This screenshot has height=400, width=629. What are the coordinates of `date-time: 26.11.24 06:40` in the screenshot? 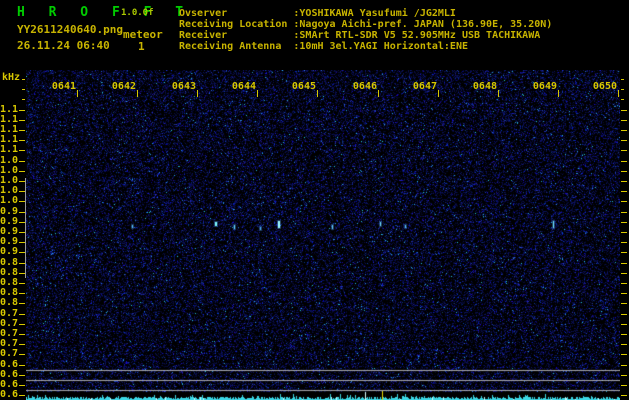 It's located at (63, 45).